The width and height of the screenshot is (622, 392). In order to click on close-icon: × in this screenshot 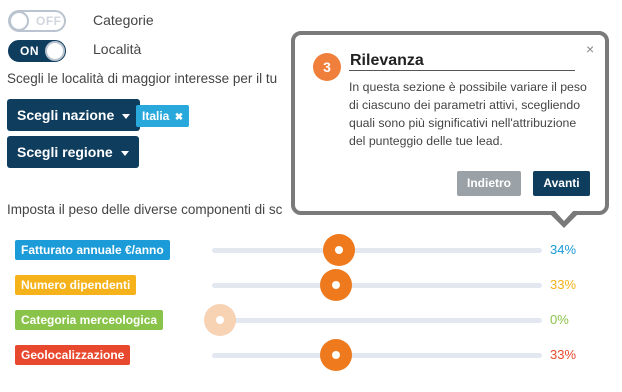, I will do `click(590, 49)`.